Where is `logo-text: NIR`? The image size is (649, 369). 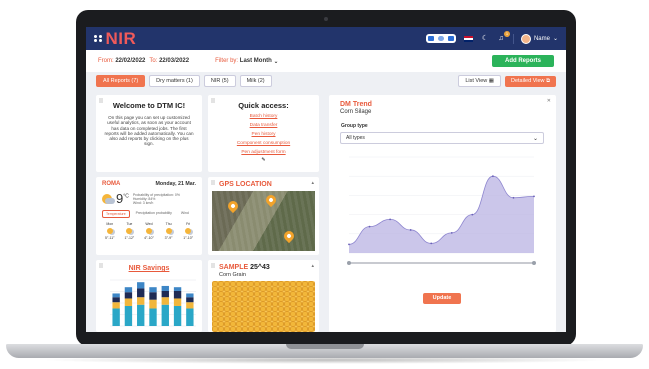 logo-text: NIR is located at coordinates (121, 38).